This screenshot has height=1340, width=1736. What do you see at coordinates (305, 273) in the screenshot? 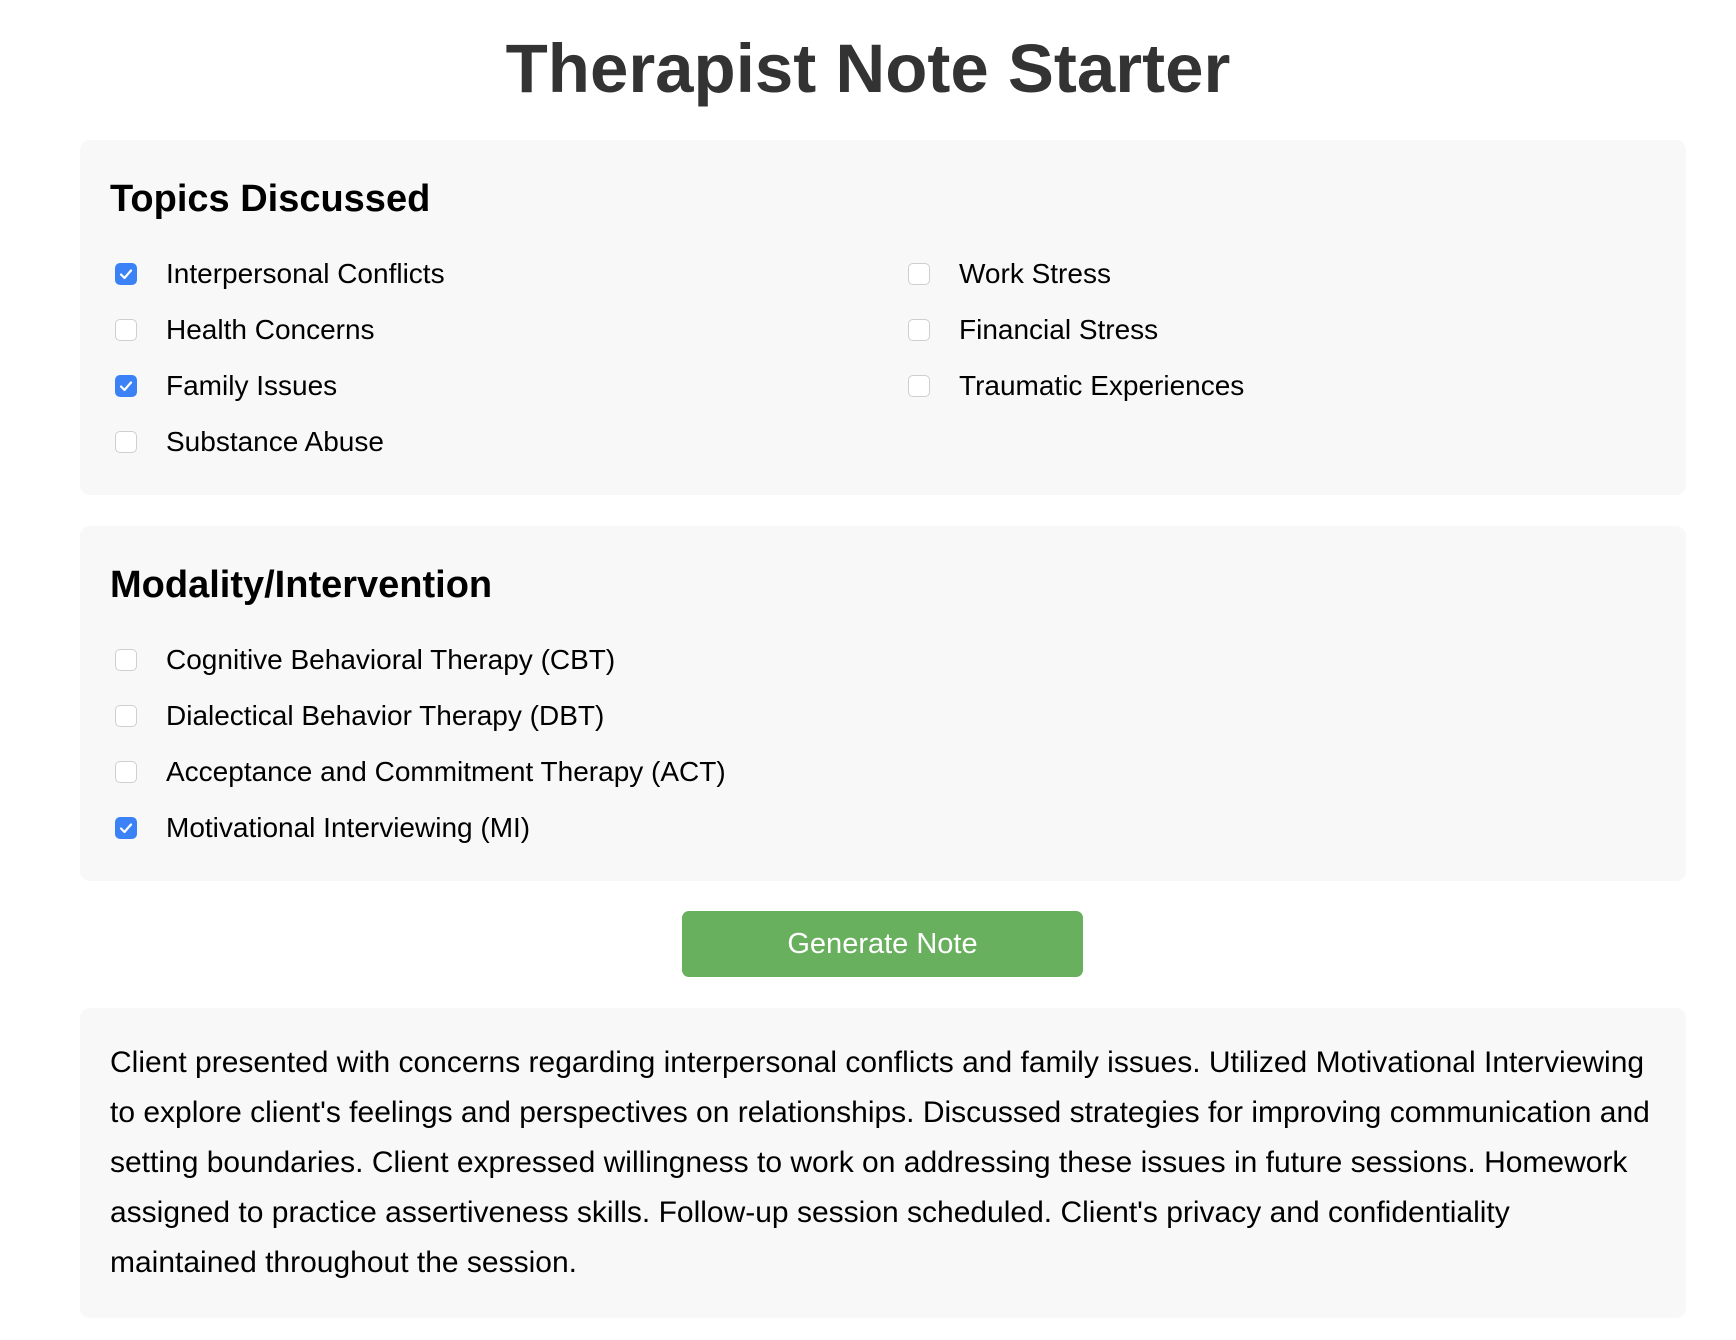
I see `topic-label-interpersonal-conflicts: Interpersonal Conflicts` at bounding box center [305, 273].